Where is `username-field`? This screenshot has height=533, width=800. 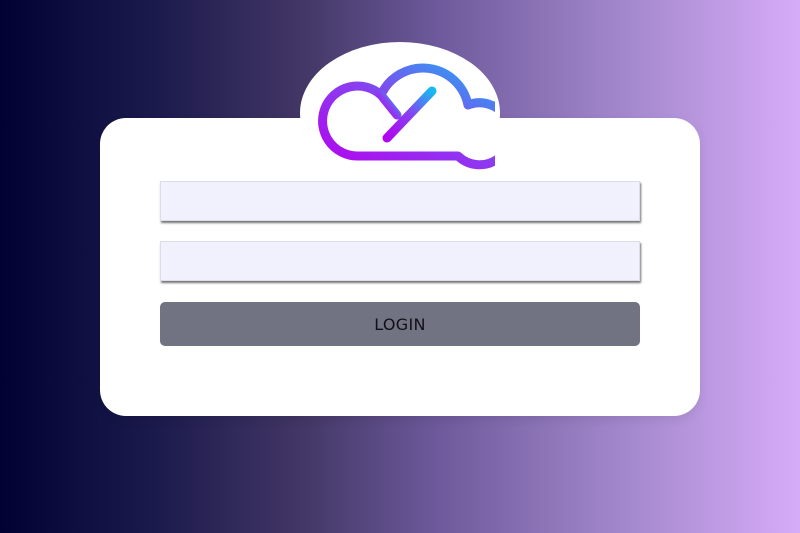 username-field is located at coordinates (400, 201).